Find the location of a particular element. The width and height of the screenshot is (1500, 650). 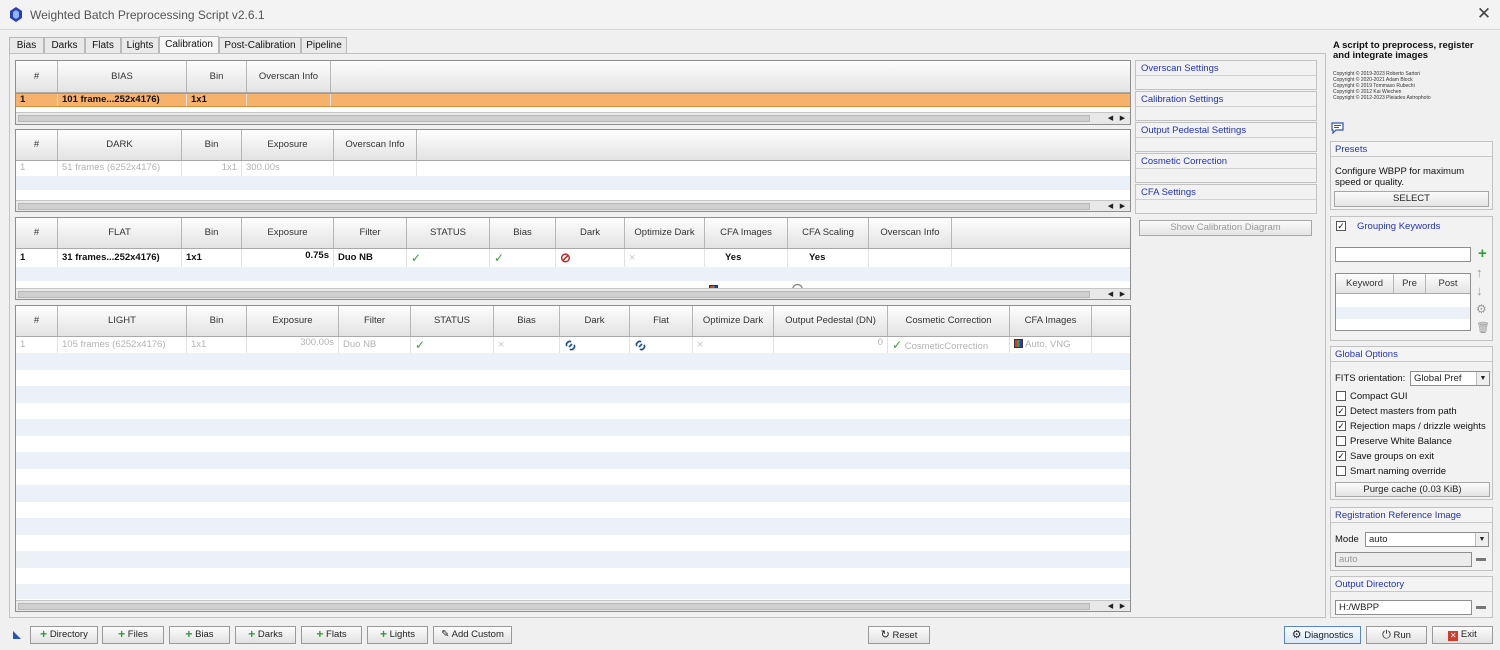

plus-icon: + is located at coordinates (189, 634).